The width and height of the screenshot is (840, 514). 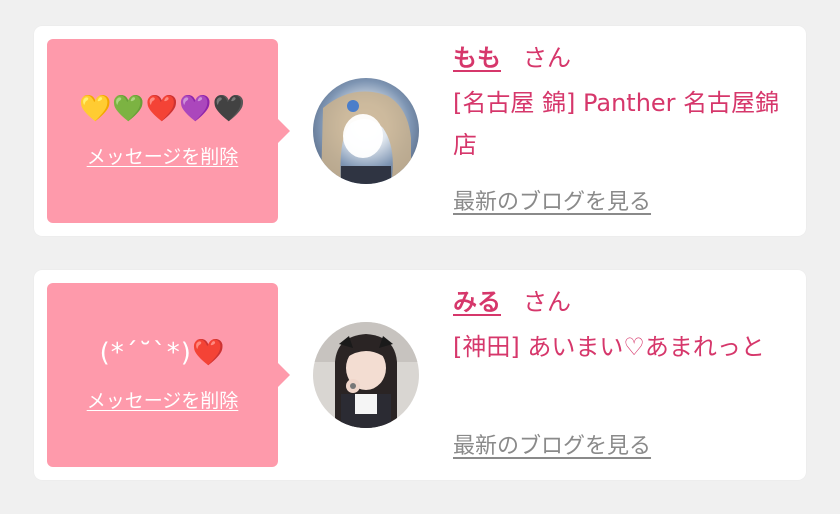 What do you see at coordinates (162, 108) in the screenshot?
I see `message-text: 💛💚❤️💜🖤` at bounding box center [162, 108].